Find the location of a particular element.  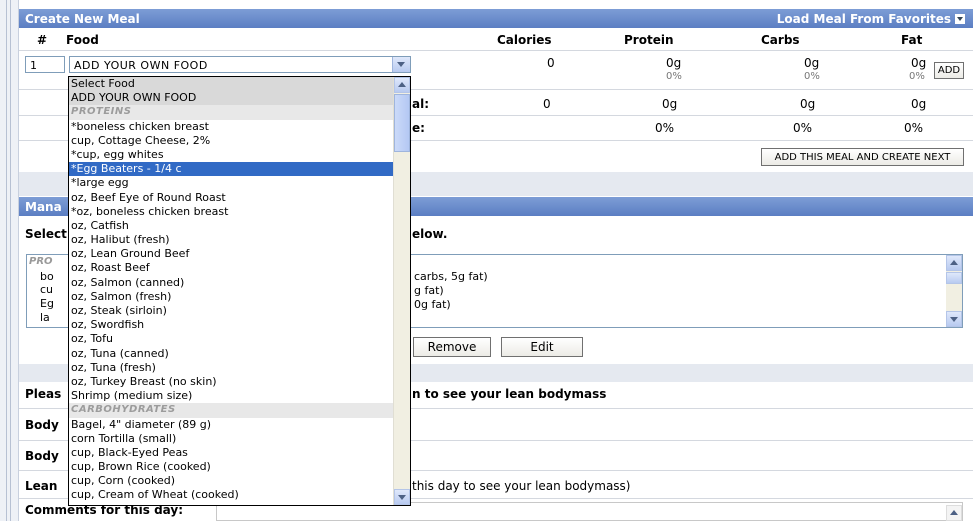

food-option: *Egg Beaters - 1/4 c is located at coordinates (231, 169).